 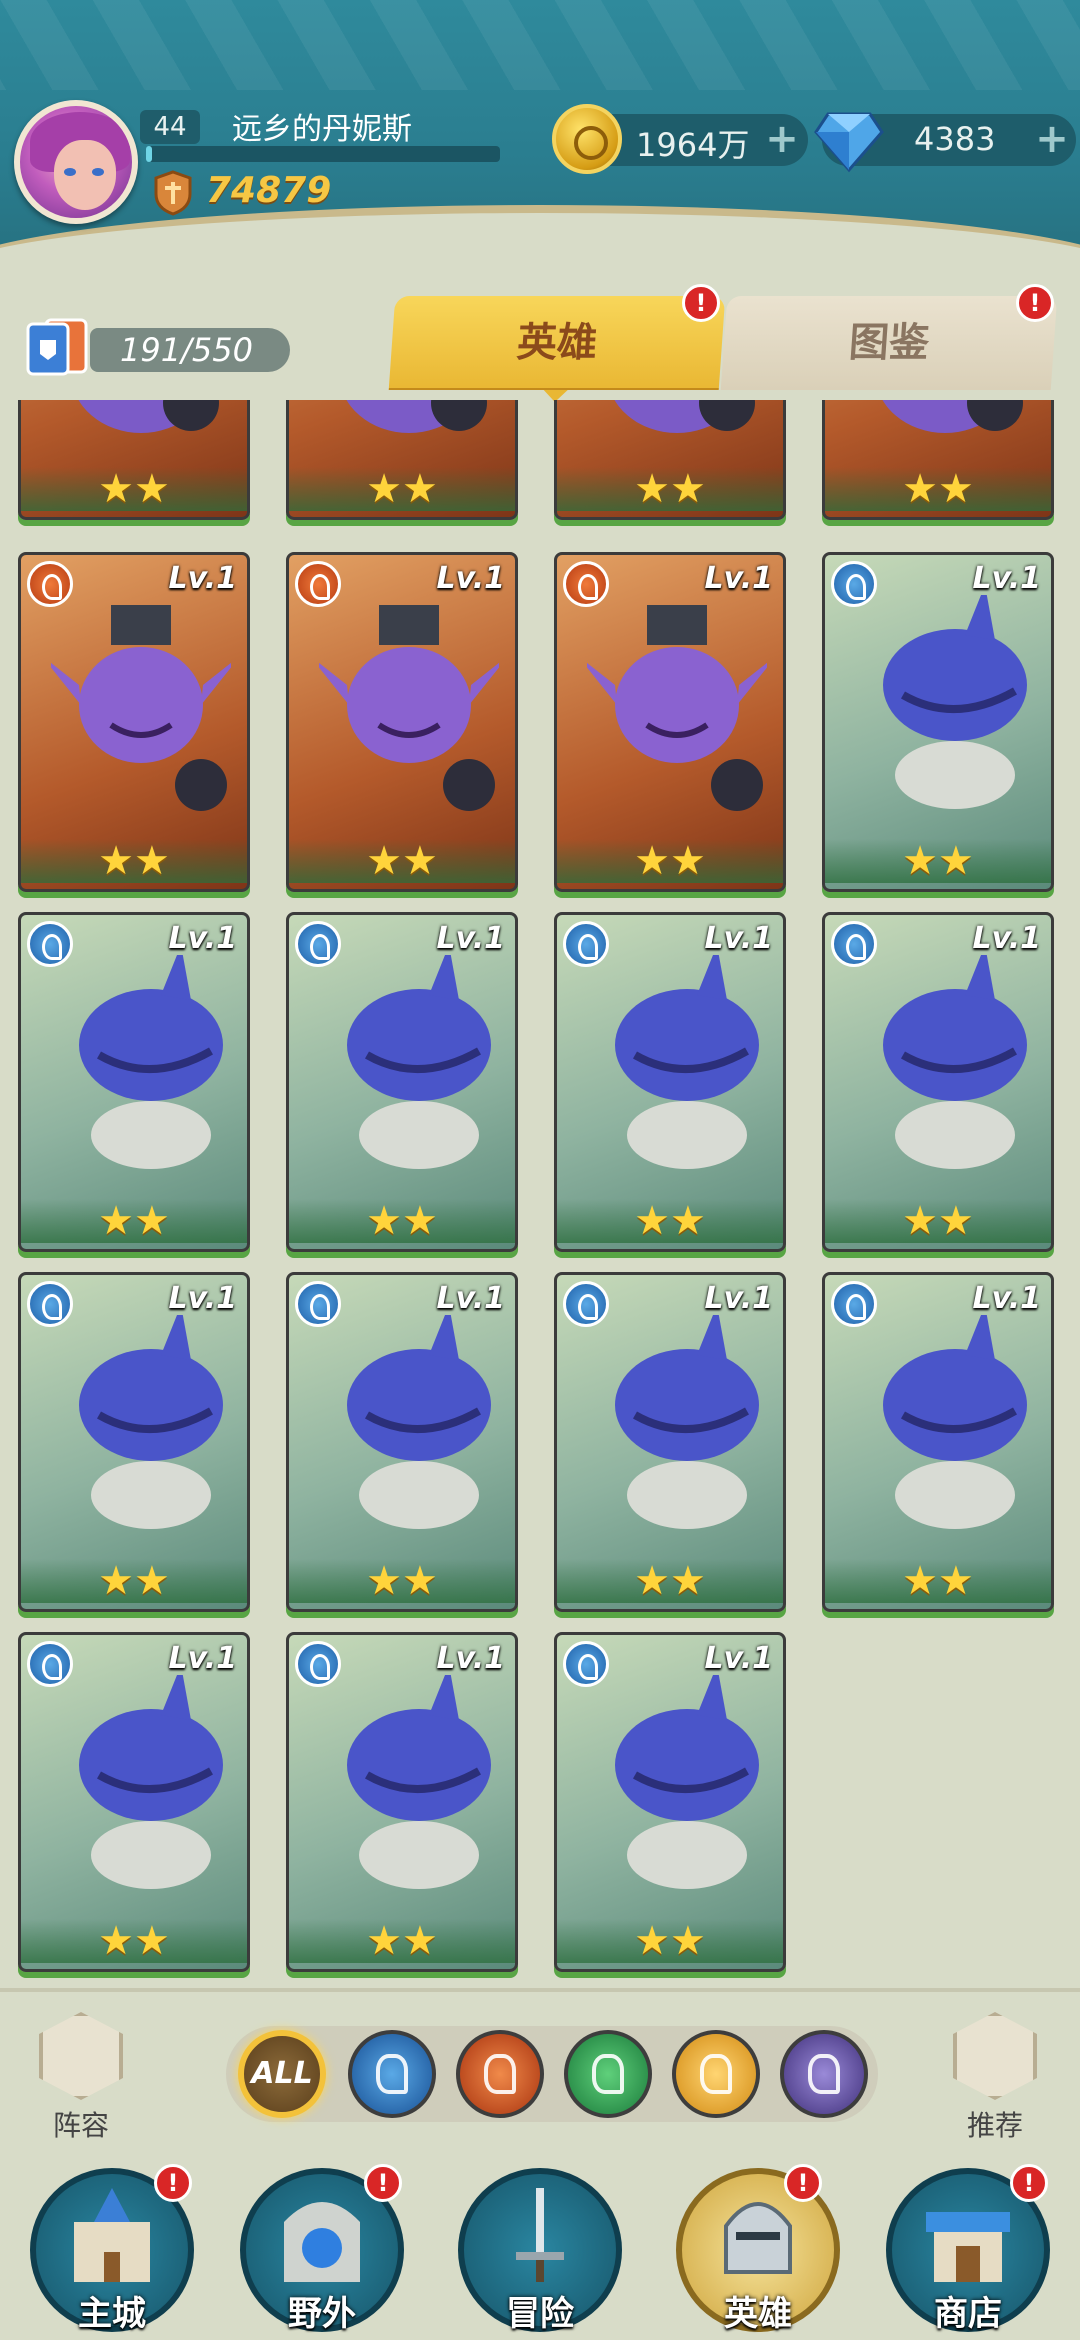 I want to click on nav-main-city: 主城 !, so click(x=112, y=2250).